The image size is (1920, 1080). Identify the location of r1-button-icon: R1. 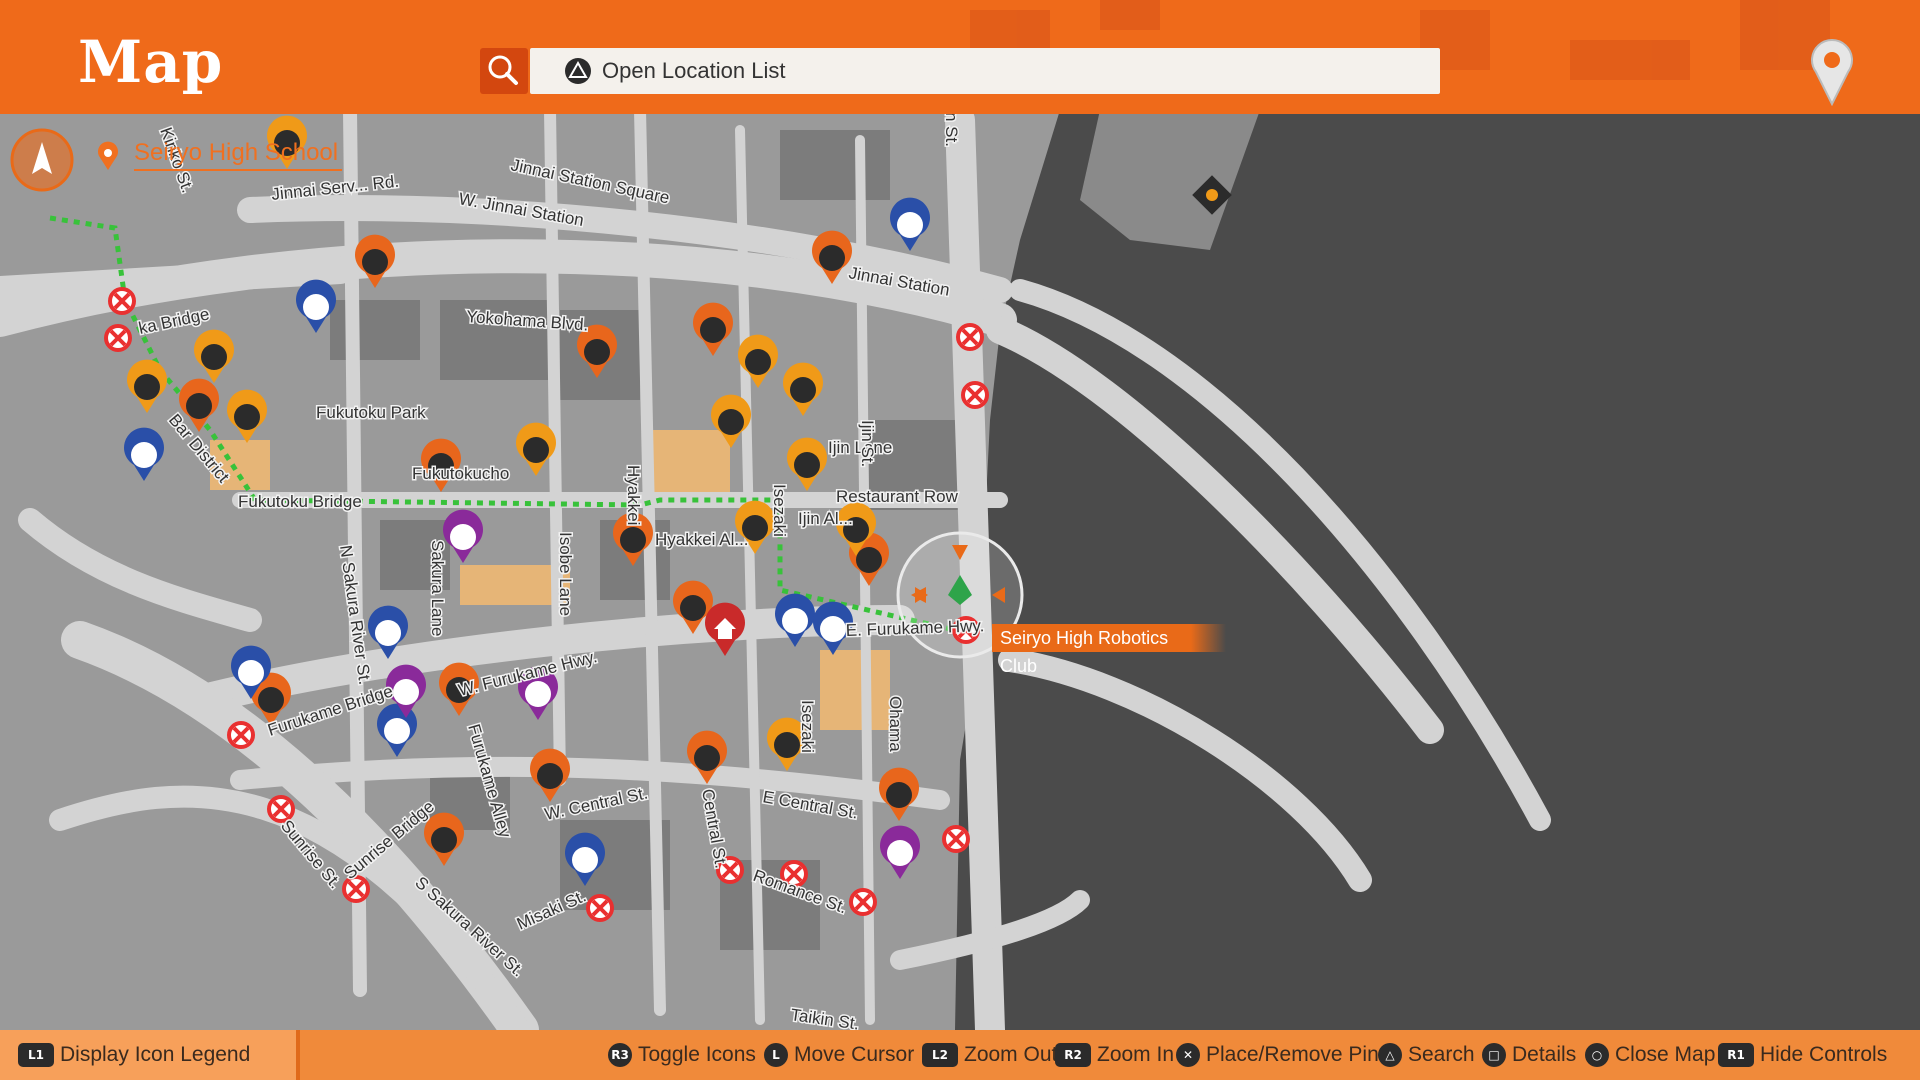
(1736, 1055).